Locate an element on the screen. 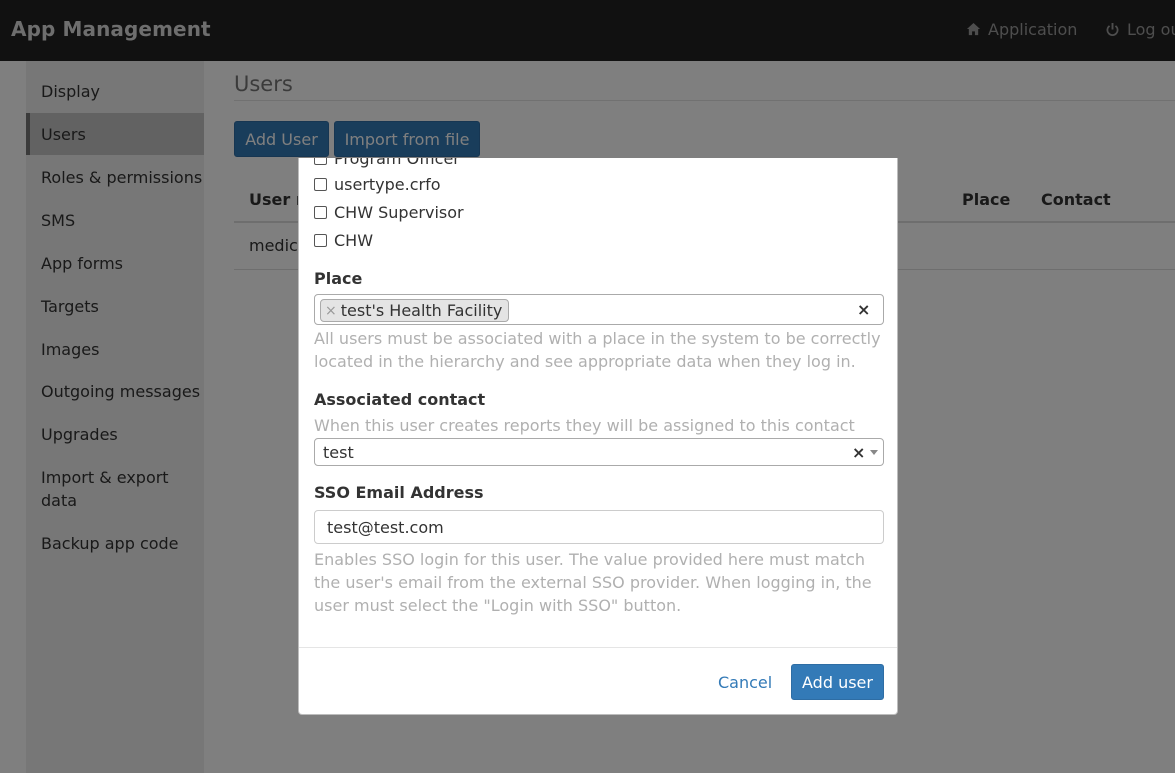  role-option-program-officer: Program Officer is located at coordinates (387, 163).